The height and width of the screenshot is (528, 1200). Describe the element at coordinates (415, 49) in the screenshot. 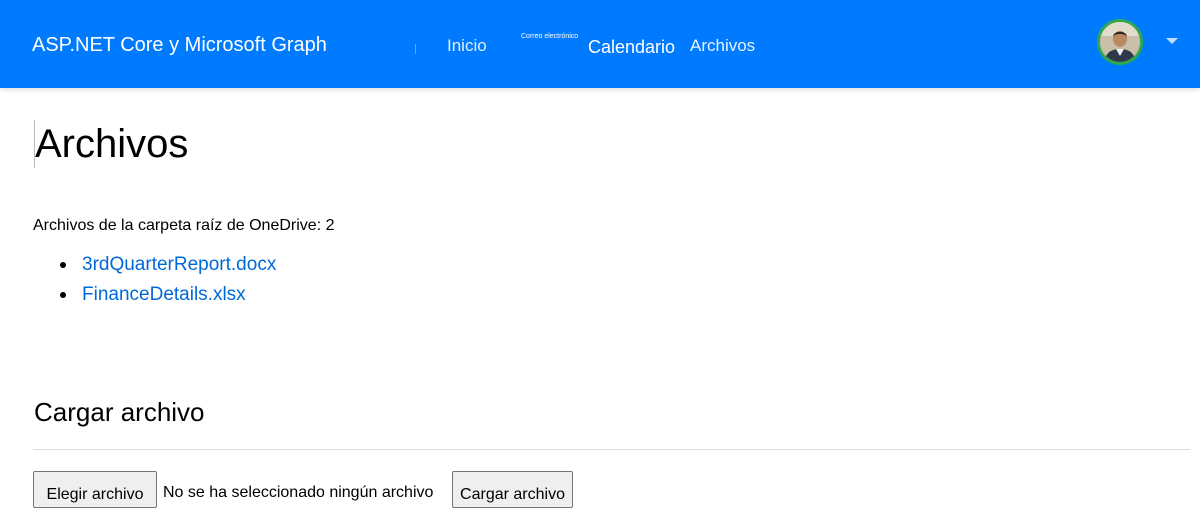

I see `brand-divider` at that location.